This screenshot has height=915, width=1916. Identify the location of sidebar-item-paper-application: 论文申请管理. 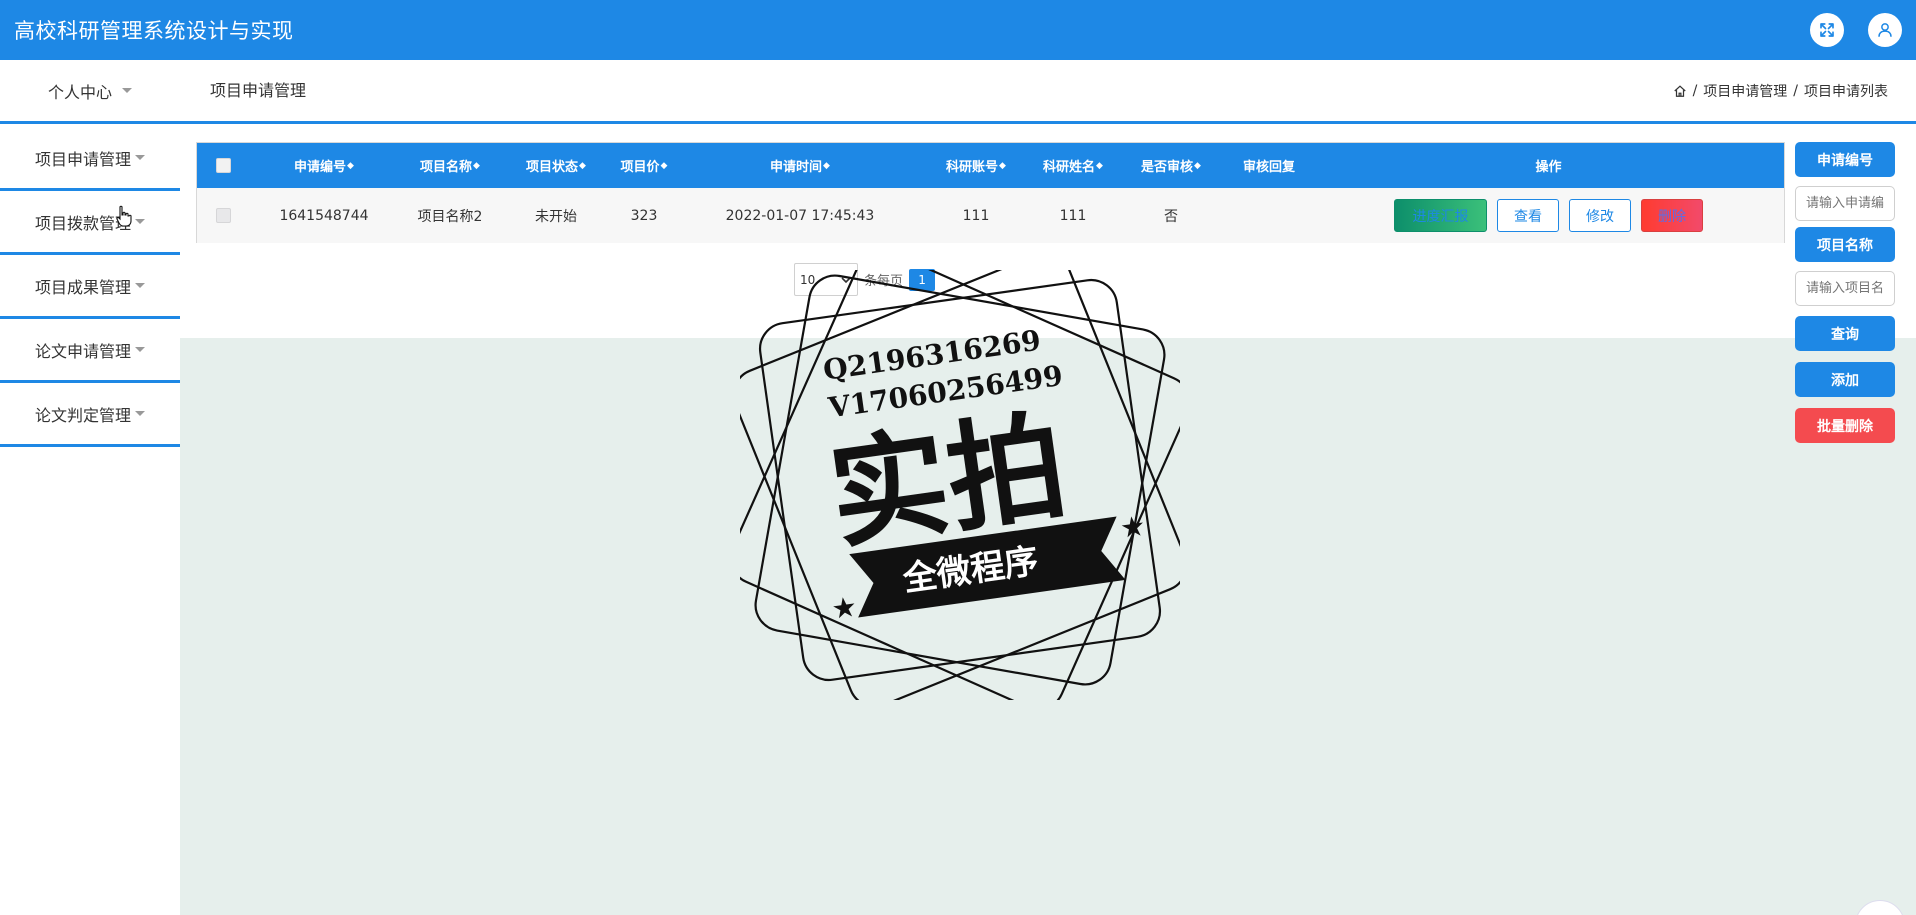
(90, 351).